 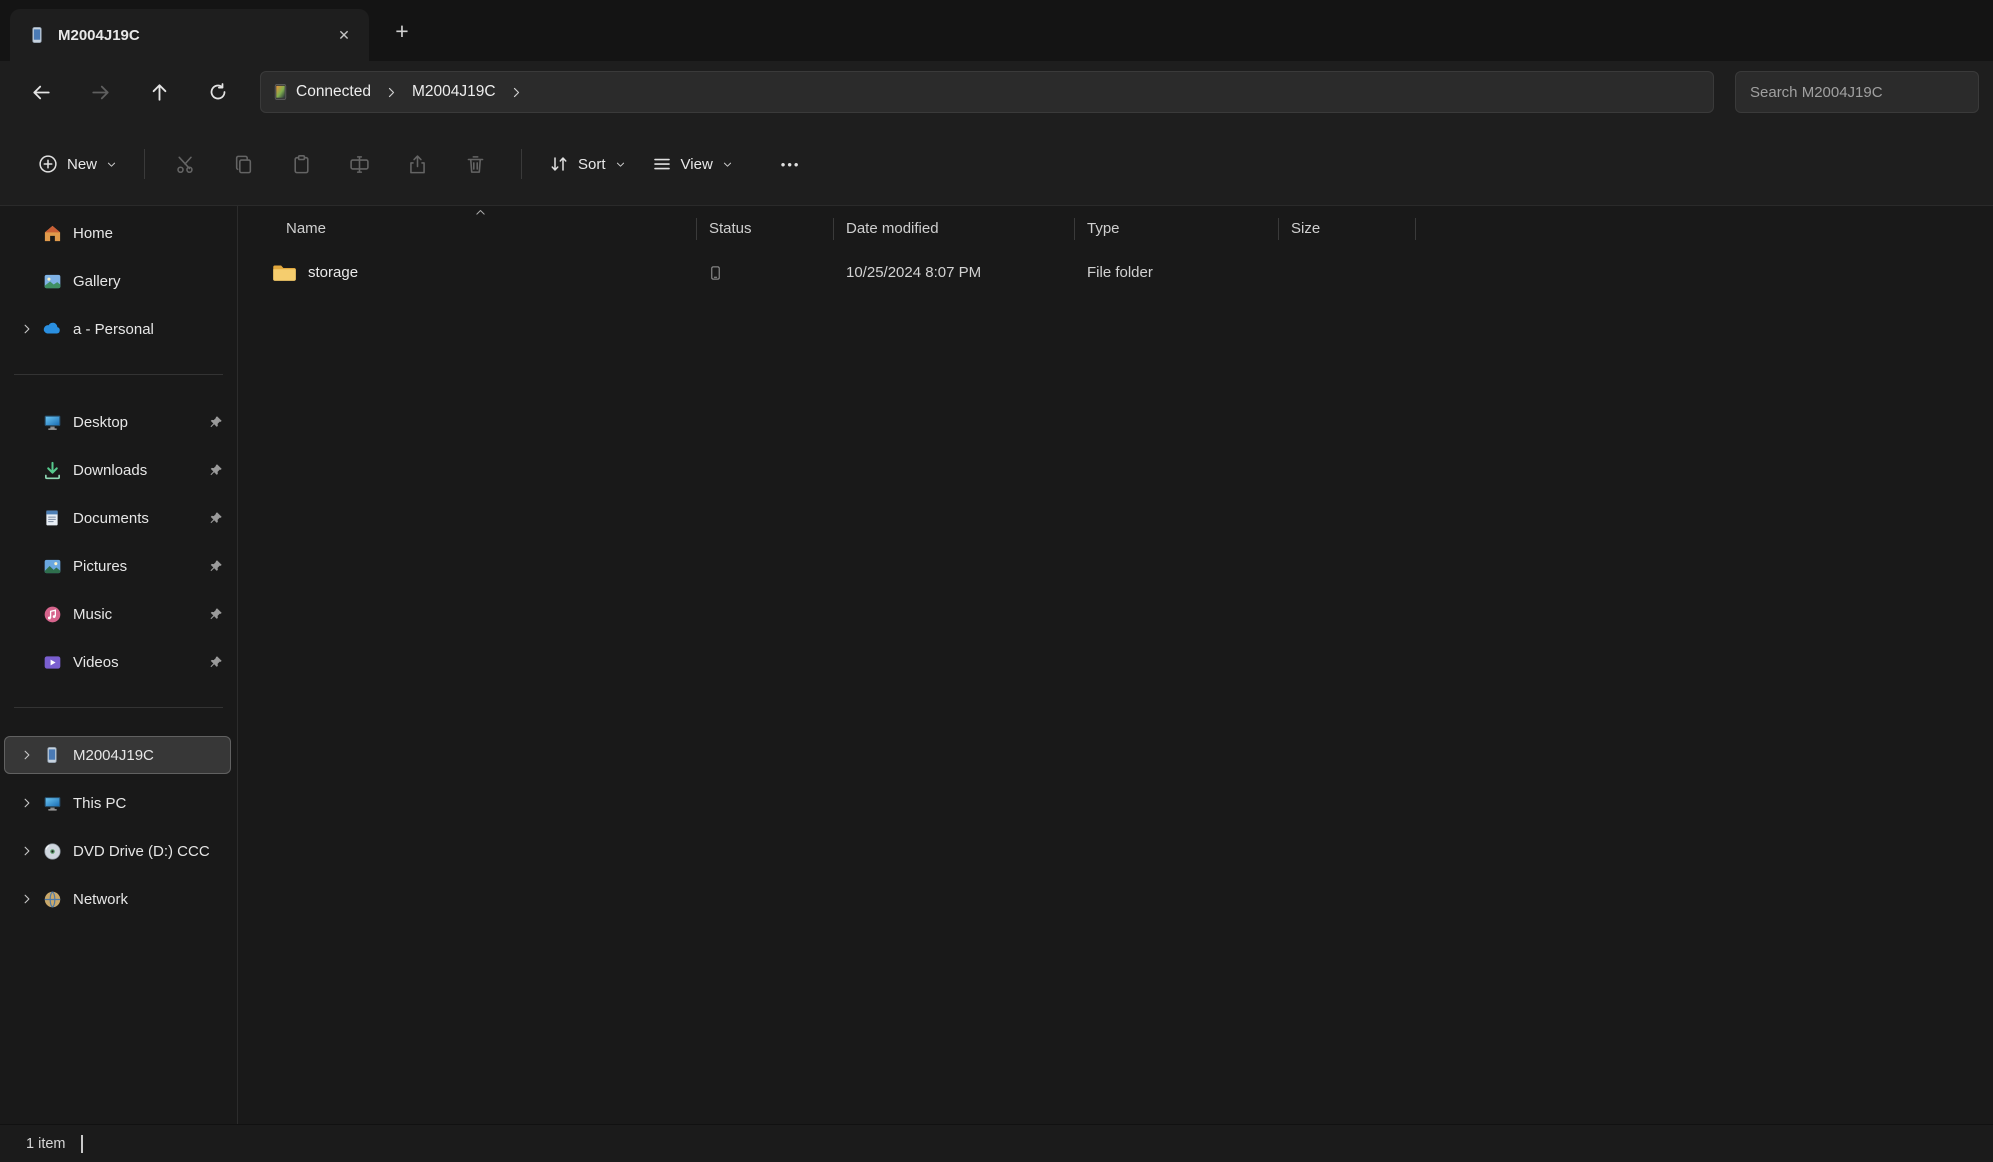 What do you see at coordinates (52, 281) in the screenshot?
I see `gallery-icon` at bounding box center [52, 281].